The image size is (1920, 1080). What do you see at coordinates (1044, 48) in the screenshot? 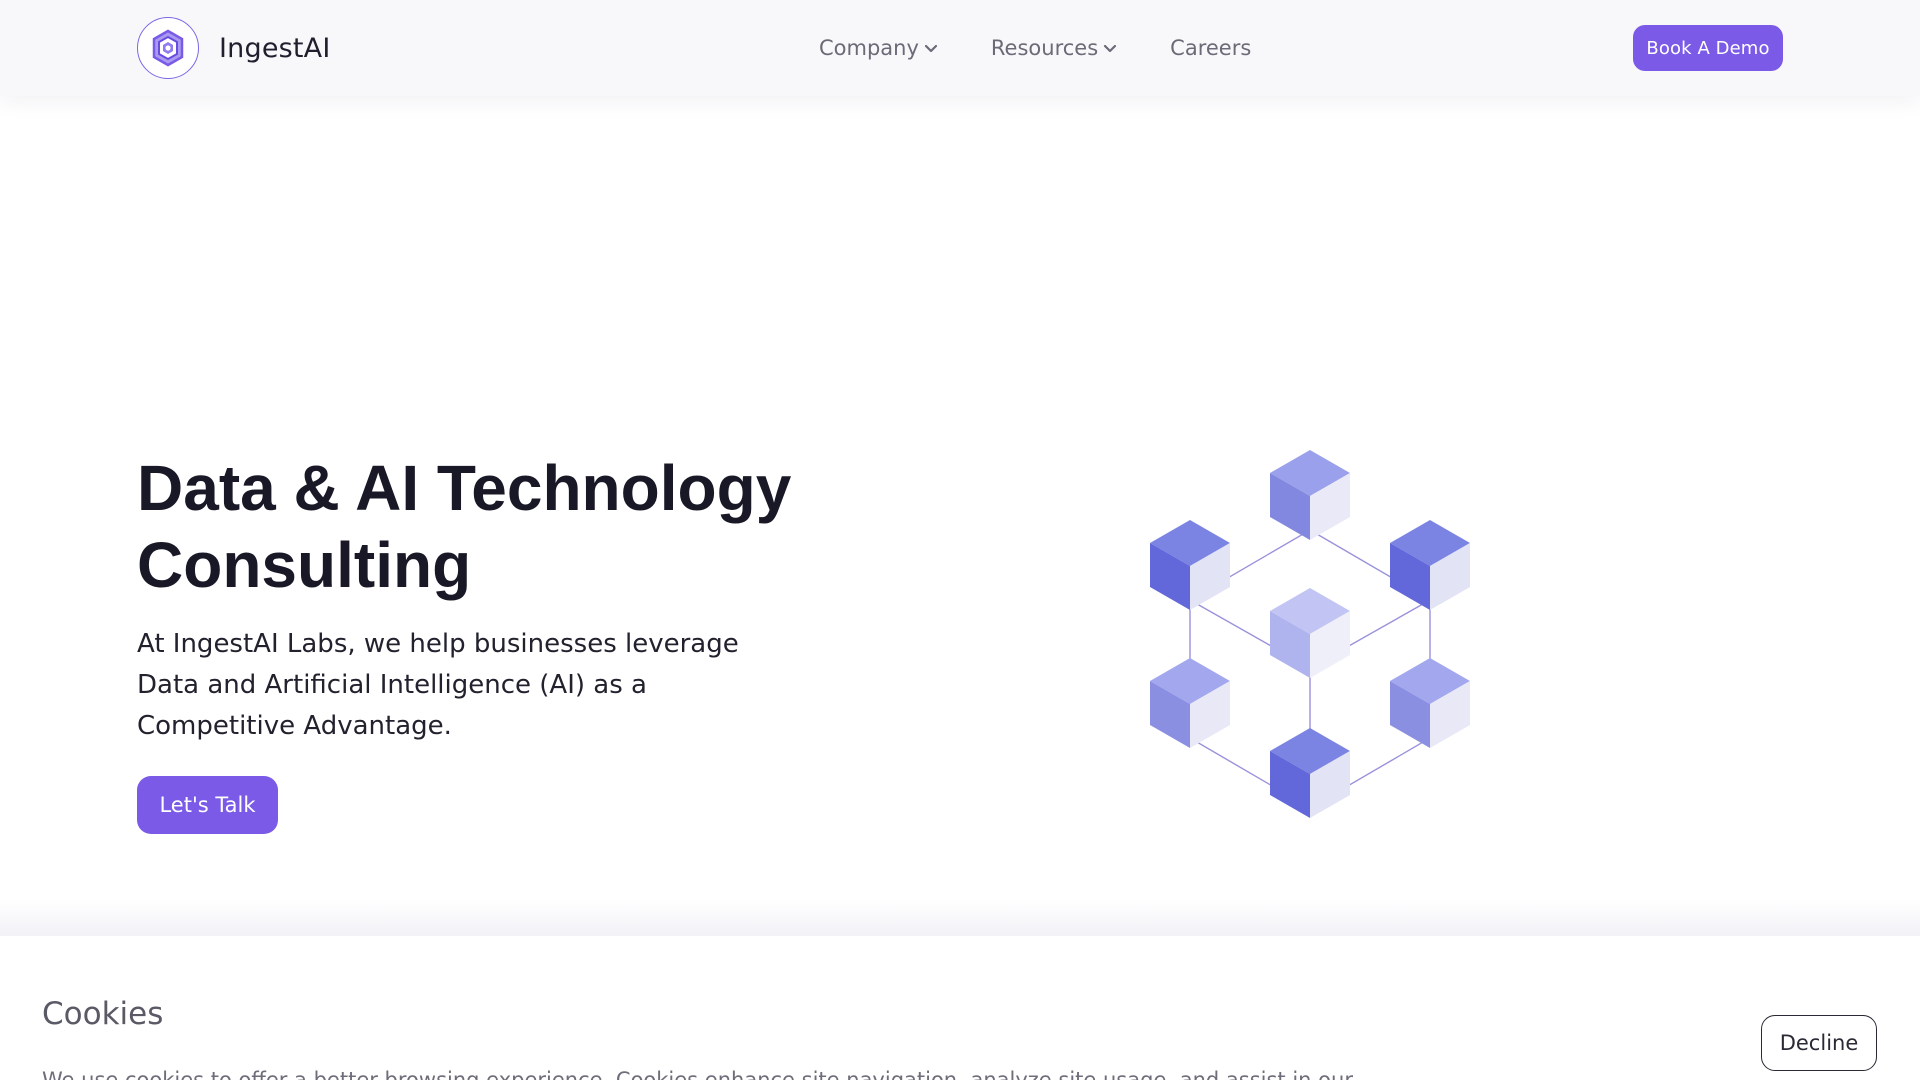
I see `nav-item-resources-label: Resources` at bounding box center [1044, 48].